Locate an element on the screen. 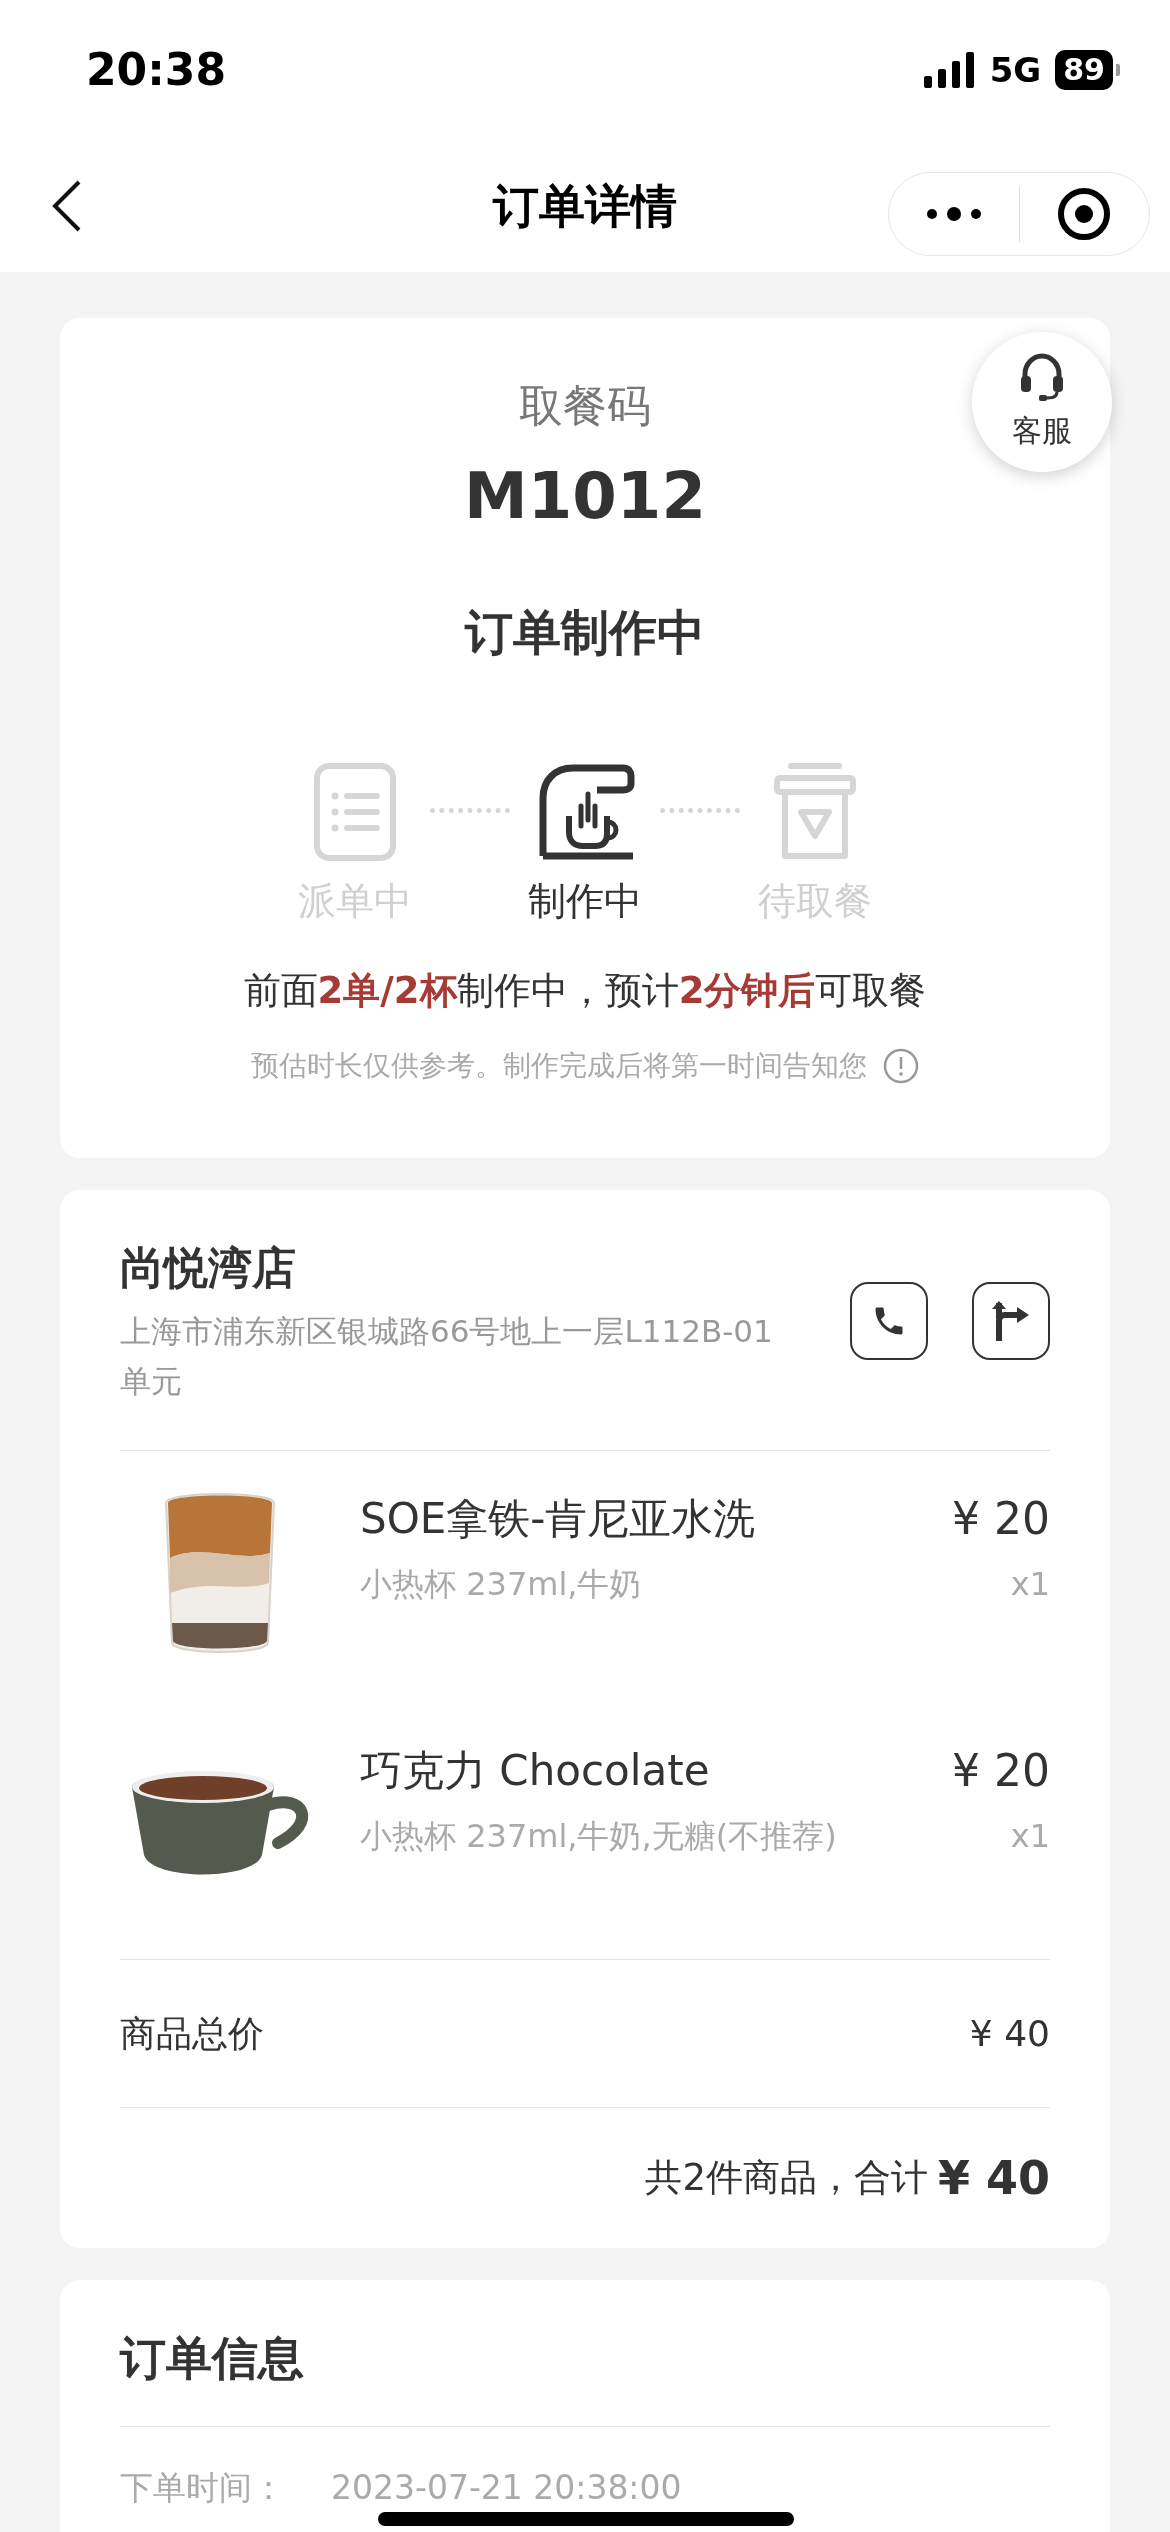 The image size is (1170, 2532). step-label: 制作中 is located at coordinates (585, 901).